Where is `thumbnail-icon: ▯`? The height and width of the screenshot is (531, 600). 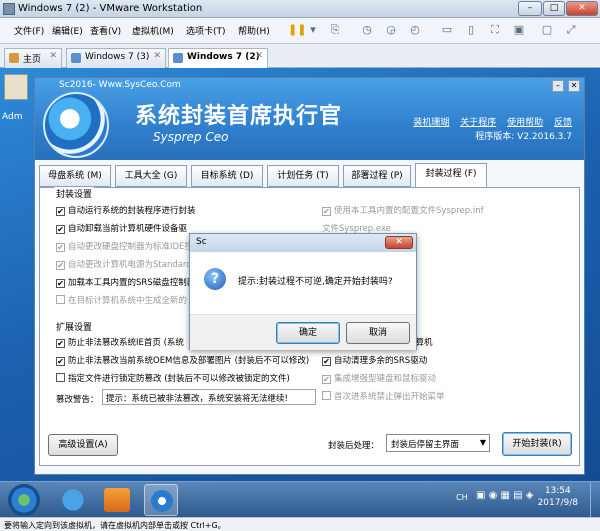
thumbnail-icon: ▯ is located at coordinates (471, 30).